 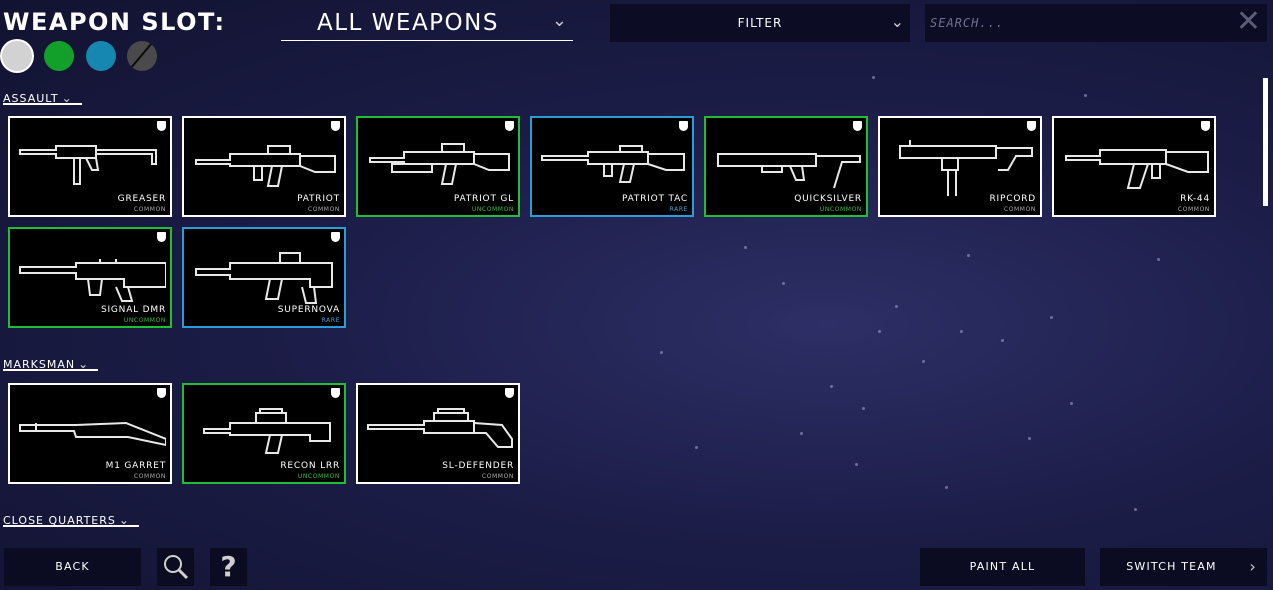 What do you see at coordinates (17, 56) in the screenshot?
I see `paint-swatch-white` at bounding box center [17, 56].